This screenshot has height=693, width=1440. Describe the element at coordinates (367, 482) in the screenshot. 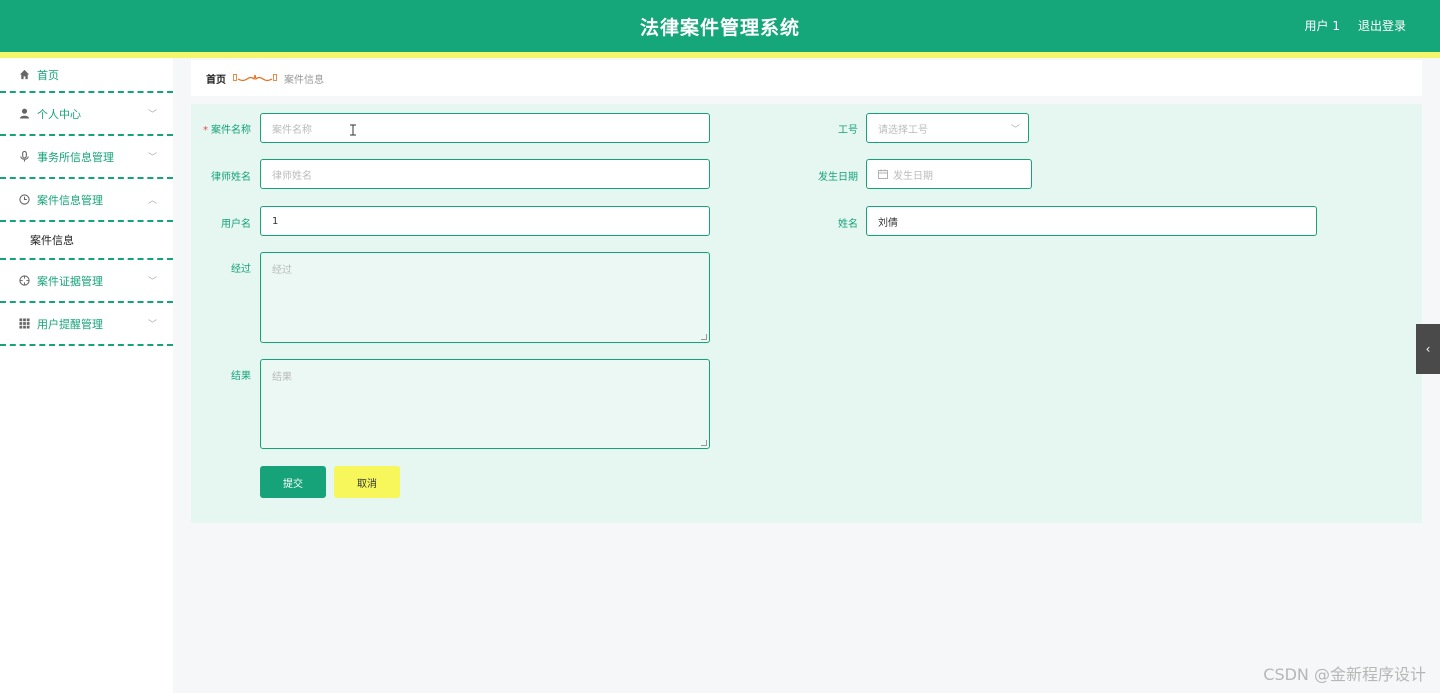

I see `cancel-button: 取消` at that location.